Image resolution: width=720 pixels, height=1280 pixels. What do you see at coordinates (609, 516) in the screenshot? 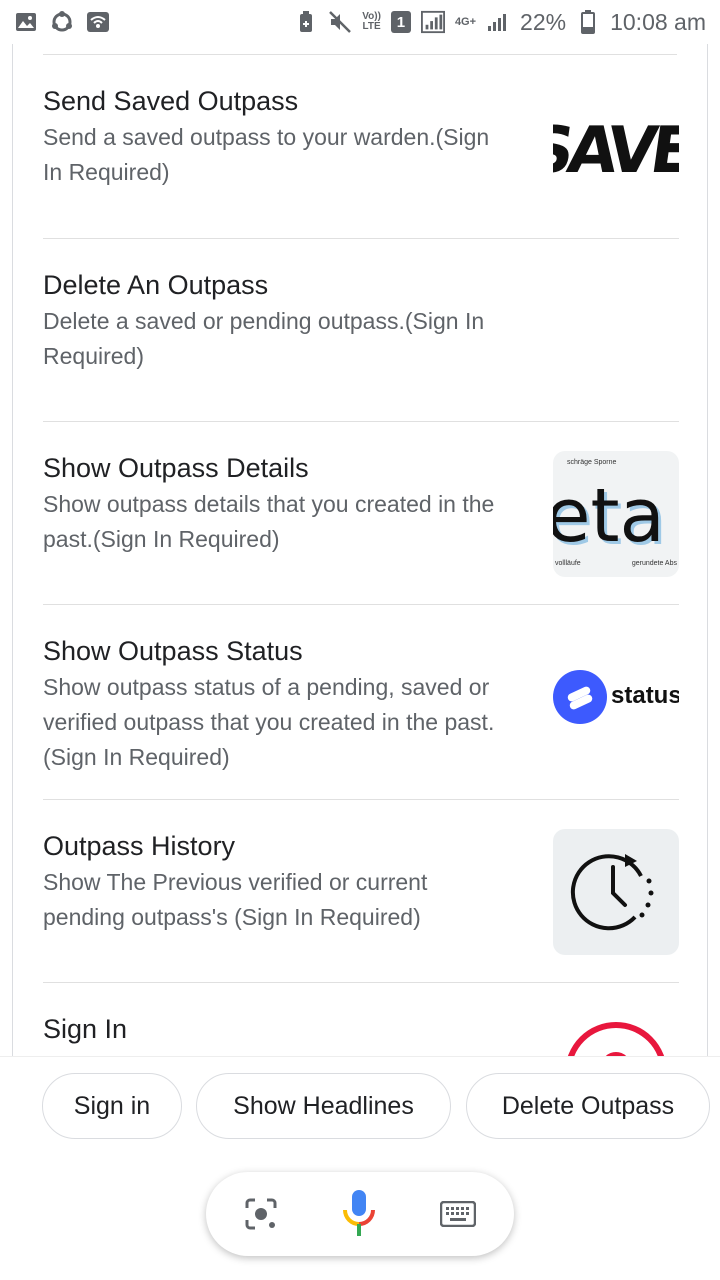
I see `details-thumbnail-text: eta` at bounding box center [609, 516].